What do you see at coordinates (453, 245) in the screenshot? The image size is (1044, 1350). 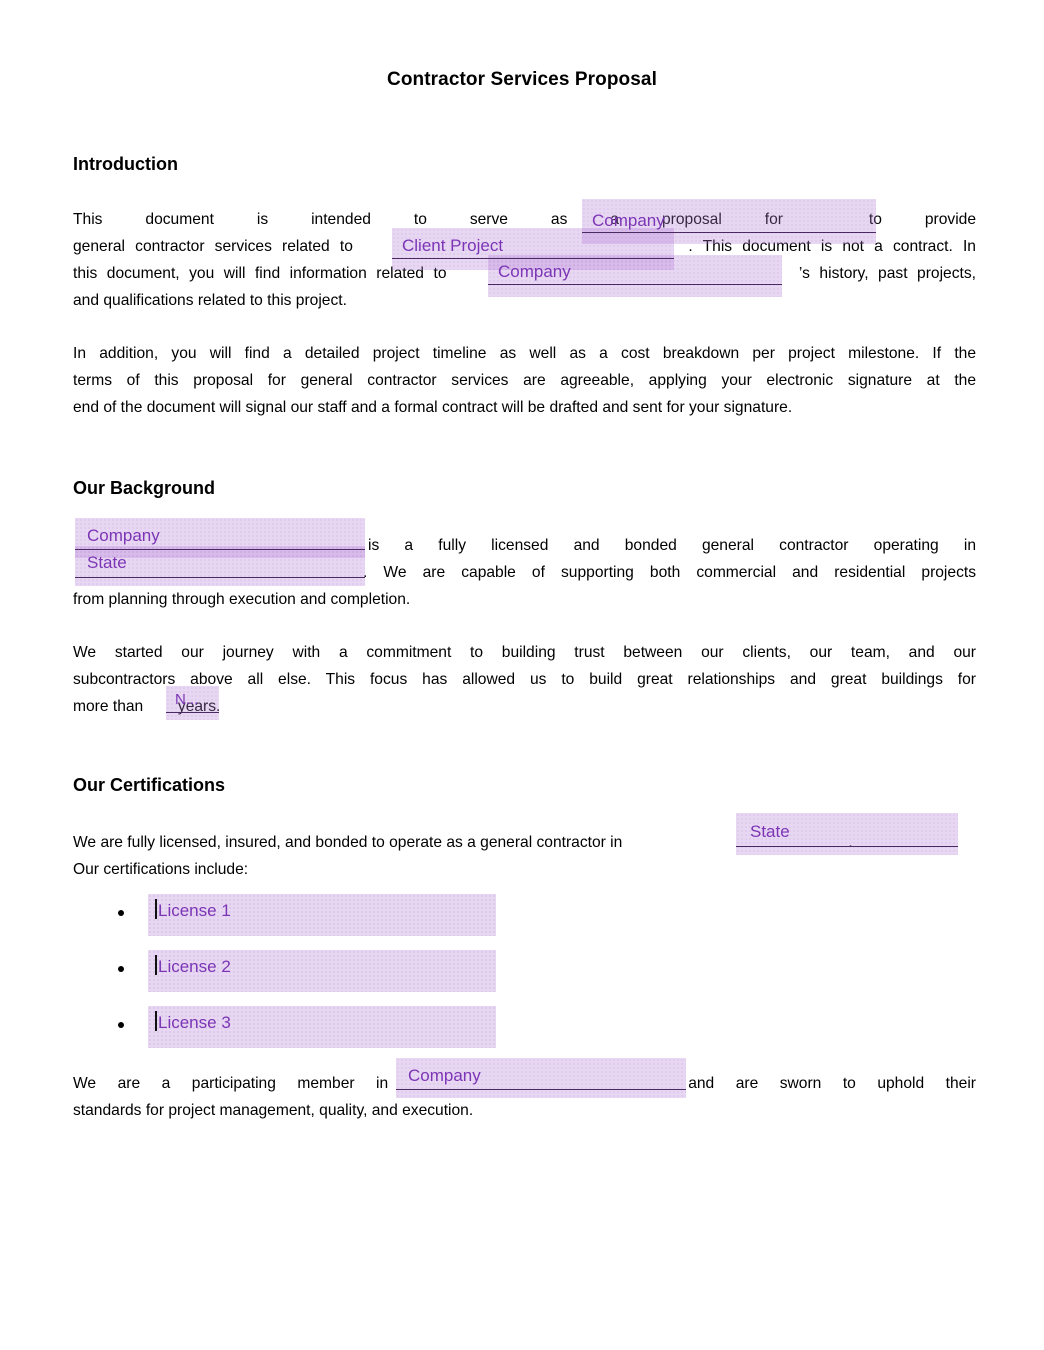 I see `field-value: Client Project` at bounding box center [453, 245].